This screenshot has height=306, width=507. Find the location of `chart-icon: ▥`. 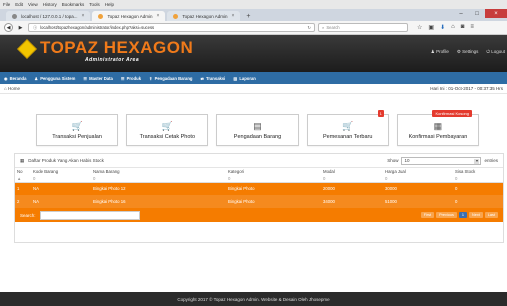

chart-icon: ▥ is located at coordinates (235, 78).